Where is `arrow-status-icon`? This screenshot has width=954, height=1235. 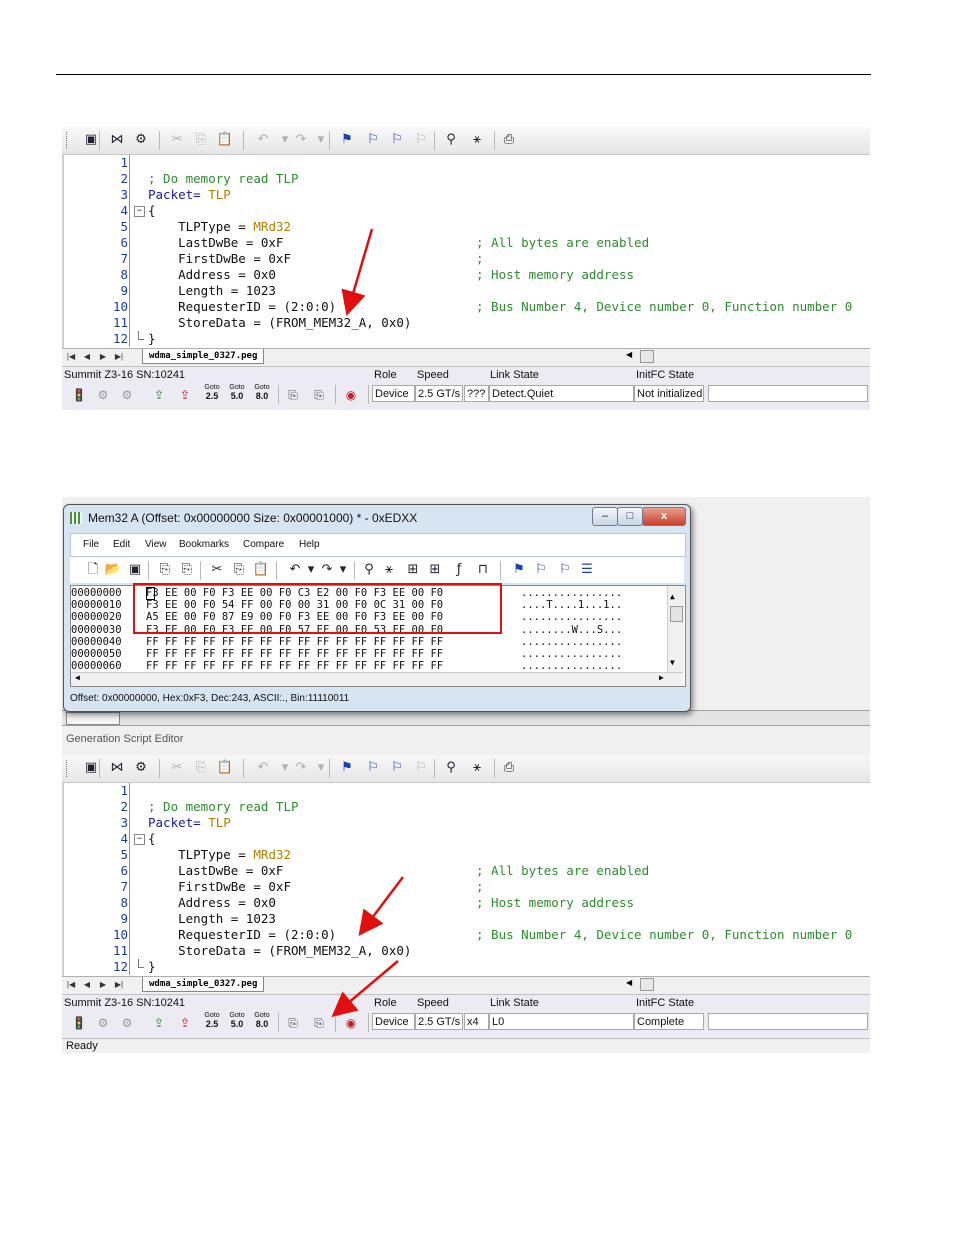
arrow-status-icon is located at coordinates (365, 989).